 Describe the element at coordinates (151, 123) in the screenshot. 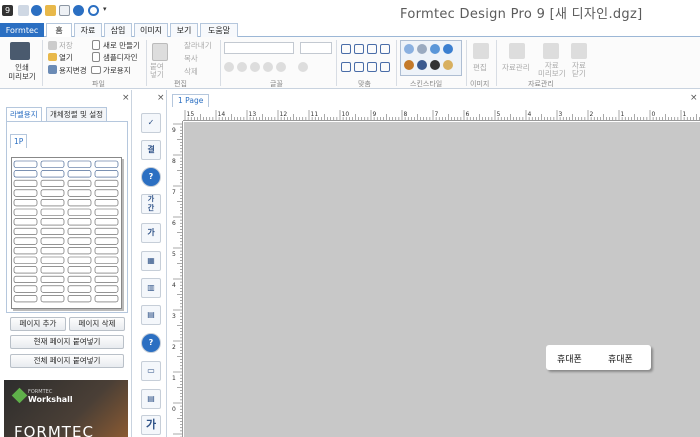

I see `select-tool-button: ✓` at that location.